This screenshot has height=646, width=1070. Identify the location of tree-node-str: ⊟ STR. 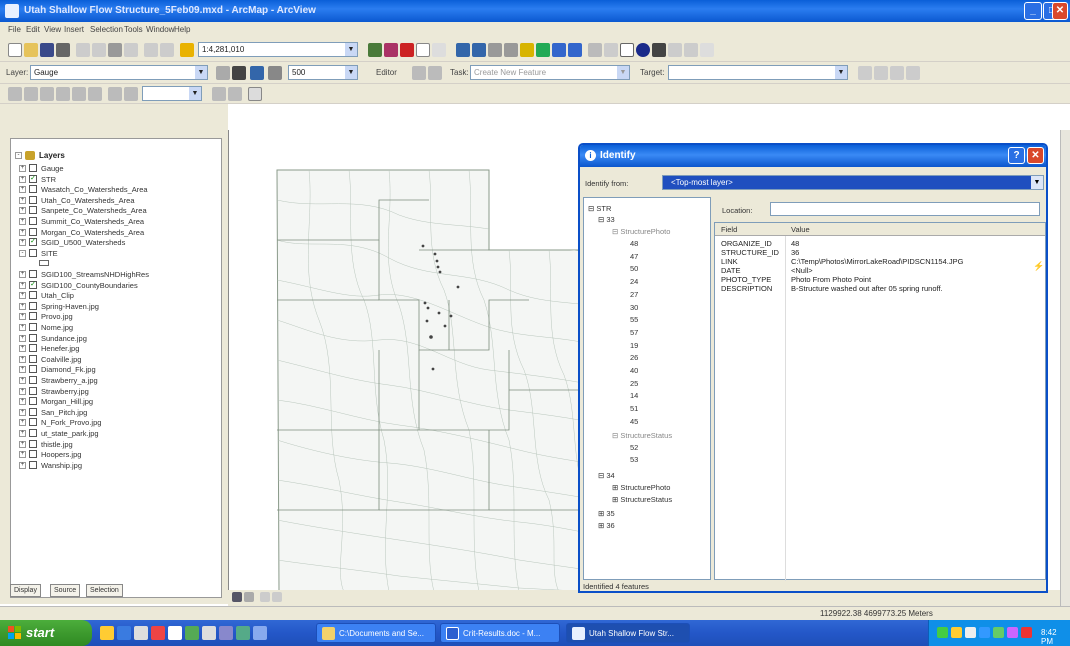
(599, 208).